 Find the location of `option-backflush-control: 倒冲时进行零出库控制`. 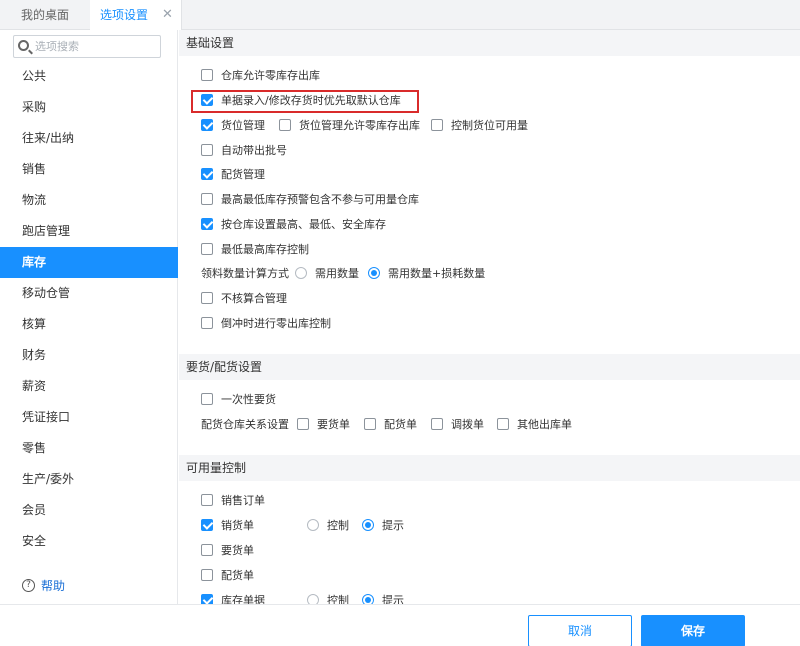

option-backflush-control: 倒冲时进行零出库控制 is located at coordinates (266, 324).